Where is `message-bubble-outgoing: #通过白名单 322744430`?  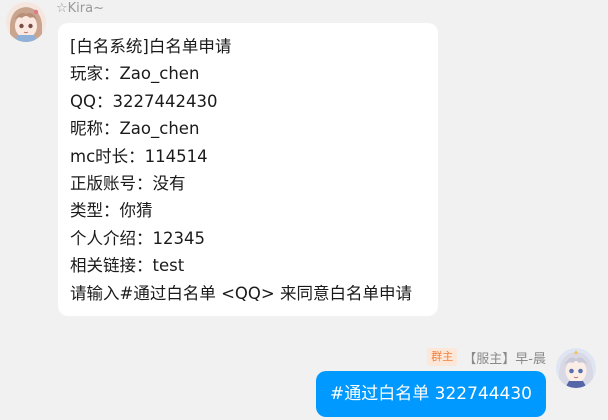 message-bubble-outgoing: #通过白名单 322744430 is located at coordinates (431, 394).